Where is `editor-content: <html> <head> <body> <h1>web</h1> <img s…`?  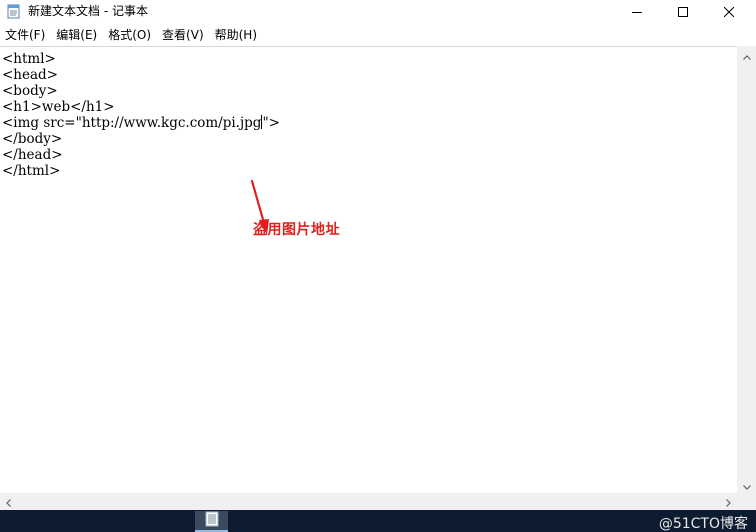 editor-content: <html> <head> <body> <h1>web</h1> <img s… is located at coordinates (141, 115).